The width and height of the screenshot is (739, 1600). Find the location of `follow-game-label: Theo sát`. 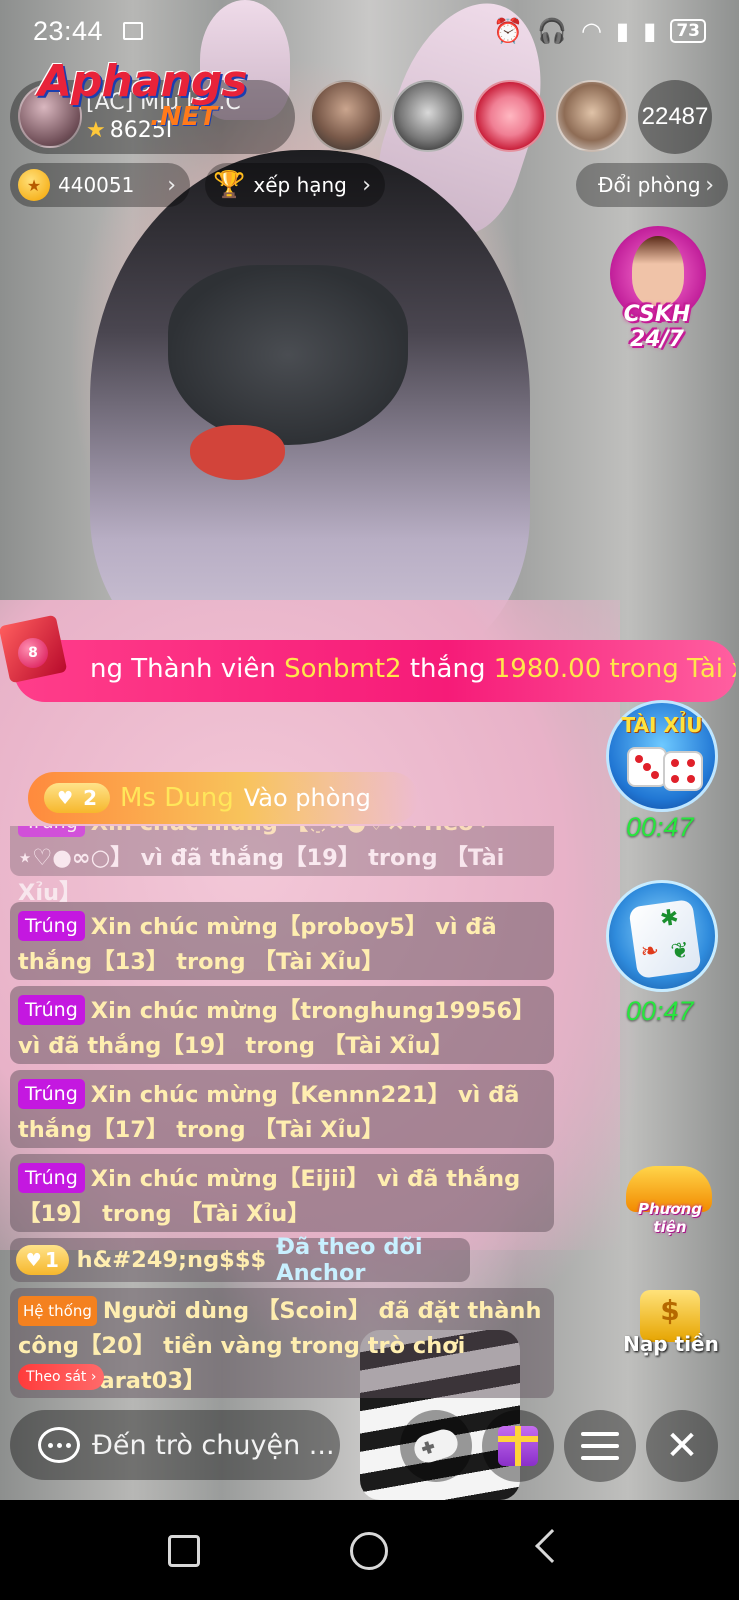

follow-game-label: Theo sát is located at coordinates (56, 1377).